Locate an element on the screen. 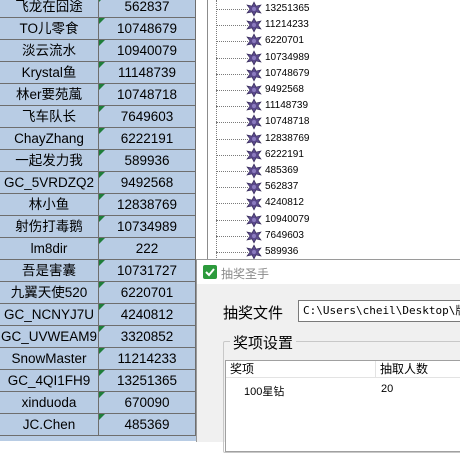  sheet-row: GC_4QI1FH9 13251365 is located at coordinates (98, 381).